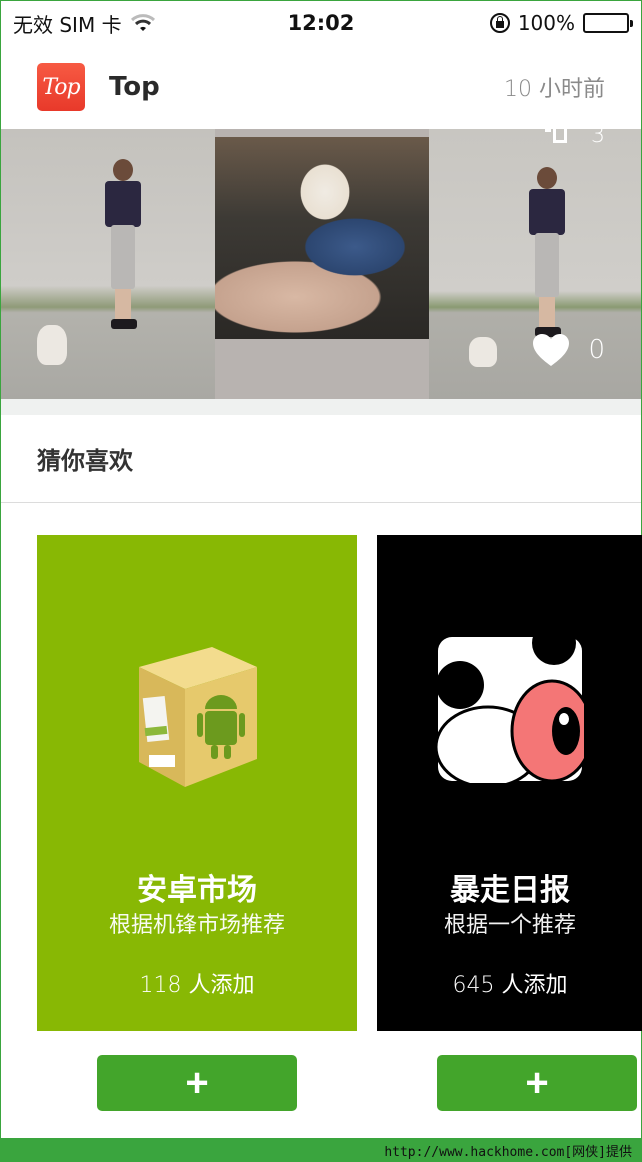  What do you see at coordinates (321, 407) in the screenshot?
I see `section-separator` at bounding box center [321, 407].